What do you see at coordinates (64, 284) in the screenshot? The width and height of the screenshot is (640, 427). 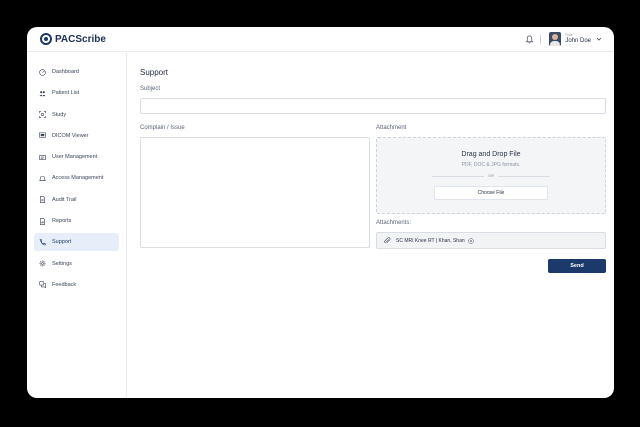 I see `sidebar-item-label: Feedback` at bounding box center [64, 284].